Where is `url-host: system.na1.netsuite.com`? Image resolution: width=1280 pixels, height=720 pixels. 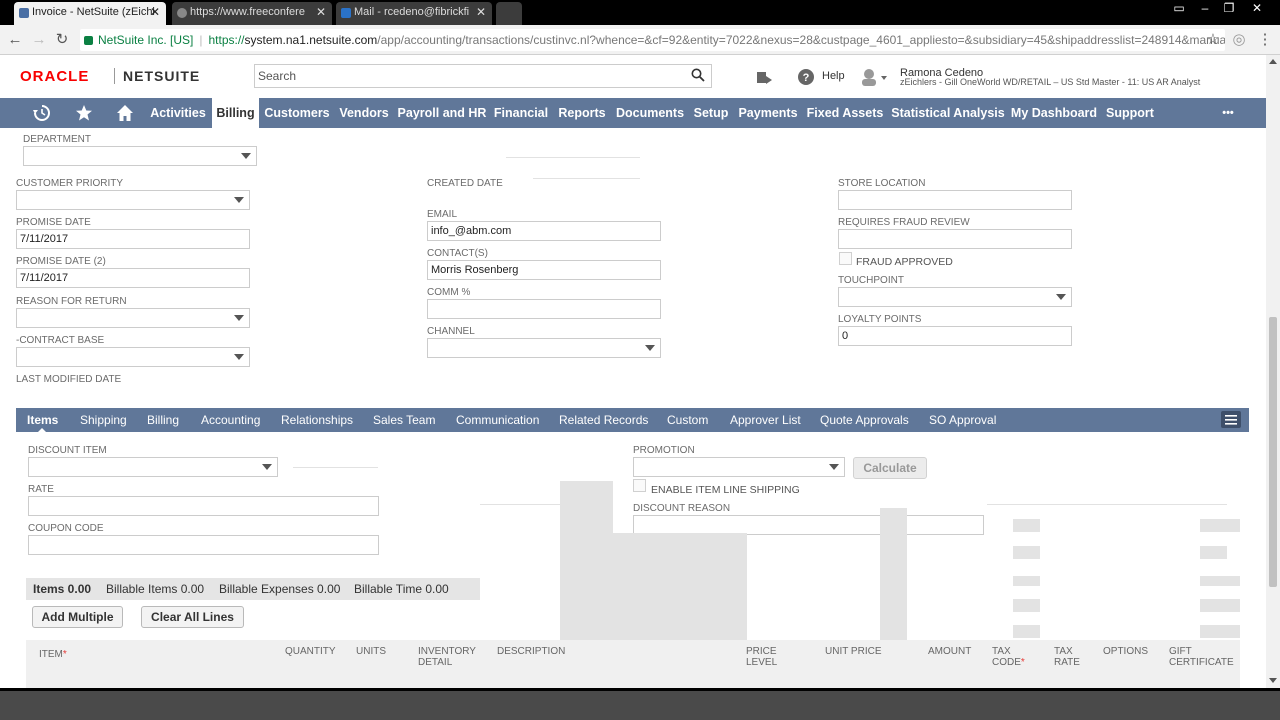 url-host: system.na1.netsuite.com is located at coordinates (311, 40).